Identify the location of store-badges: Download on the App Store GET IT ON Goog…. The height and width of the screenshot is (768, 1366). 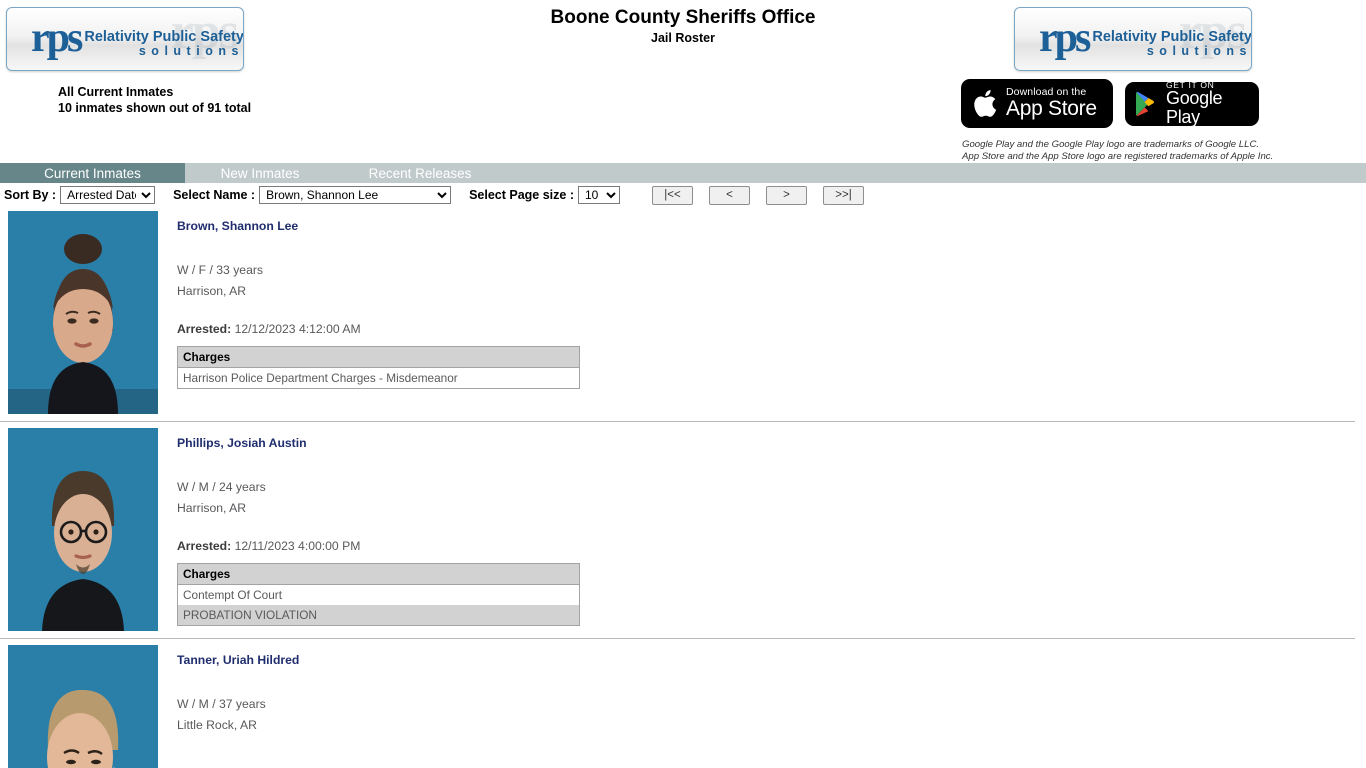
(1110, 103).